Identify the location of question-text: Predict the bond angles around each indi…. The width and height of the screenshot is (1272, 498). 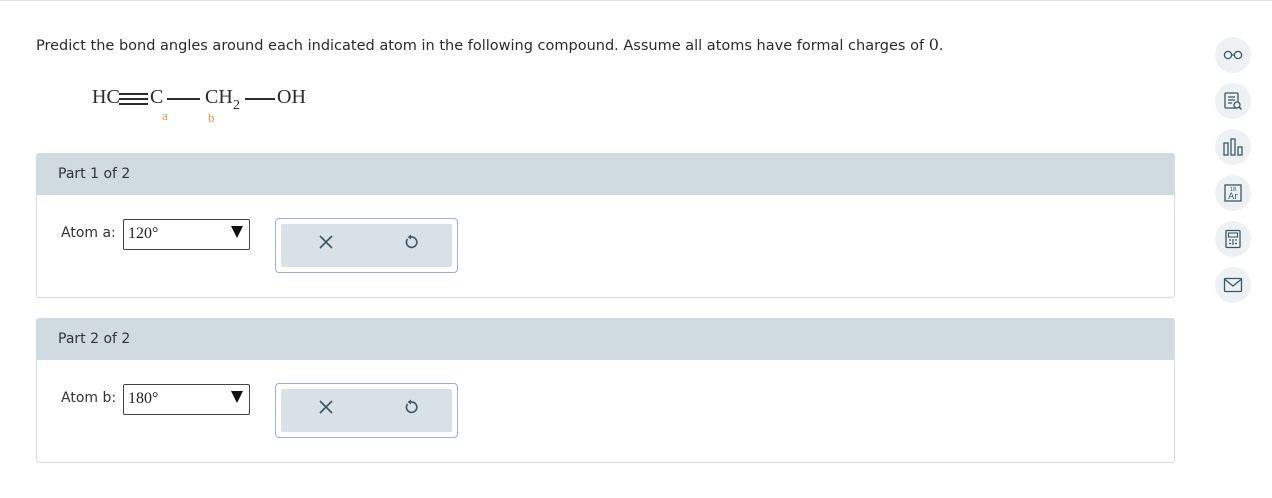
(489, 44).